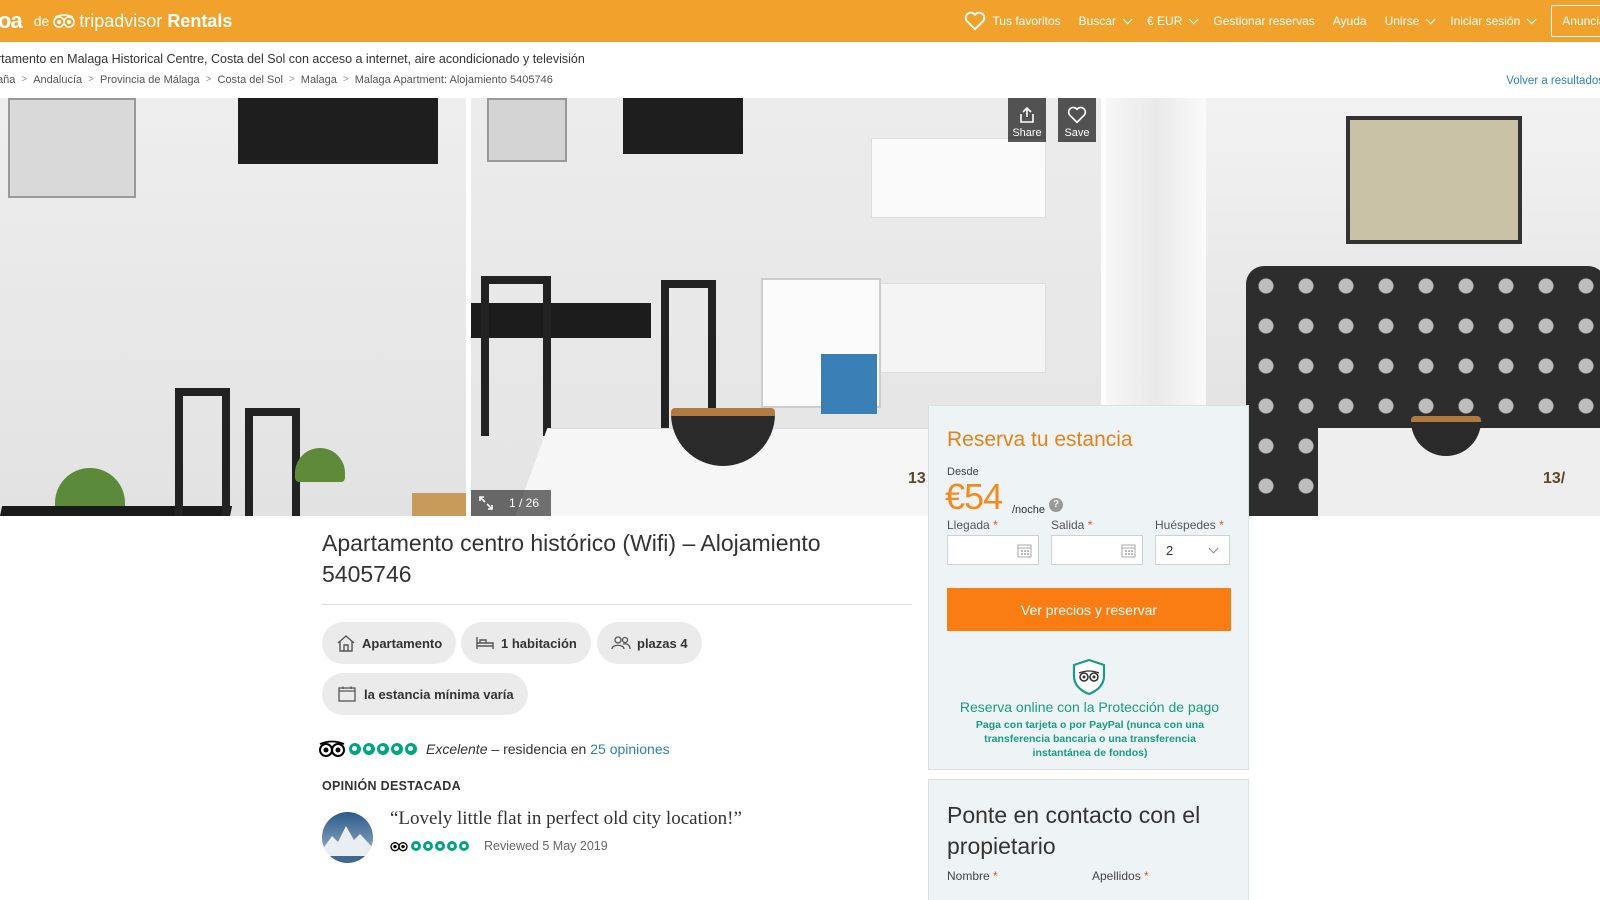 This screenshot has width=1600, height=900. What do you see at coordinates (1089, 677) in the screenshot?
I see `payment-protection-shield-icon` at bounding box center [1089, 677].